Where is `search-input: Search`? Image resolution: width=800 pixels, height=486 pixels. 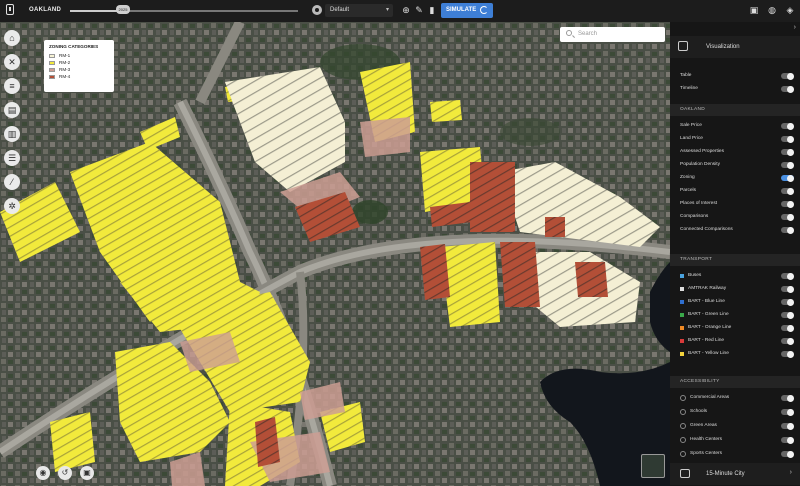
search-input: Search is located at coordinates (612, 34).